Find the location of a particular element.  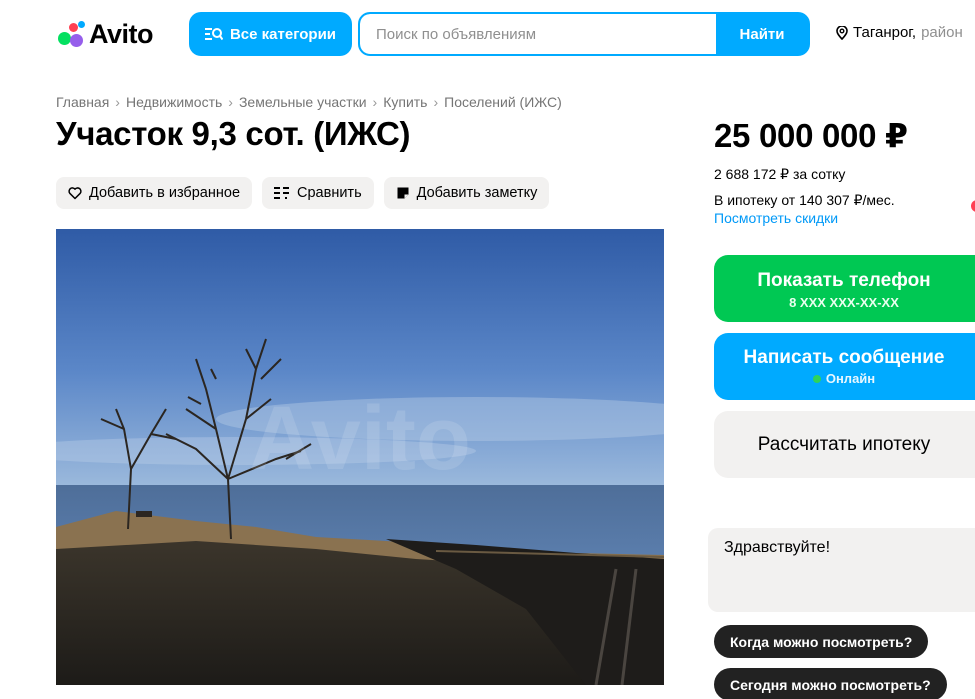

add-to-favorites-label: Добавить в избранное is located at coordinates (165, 193).